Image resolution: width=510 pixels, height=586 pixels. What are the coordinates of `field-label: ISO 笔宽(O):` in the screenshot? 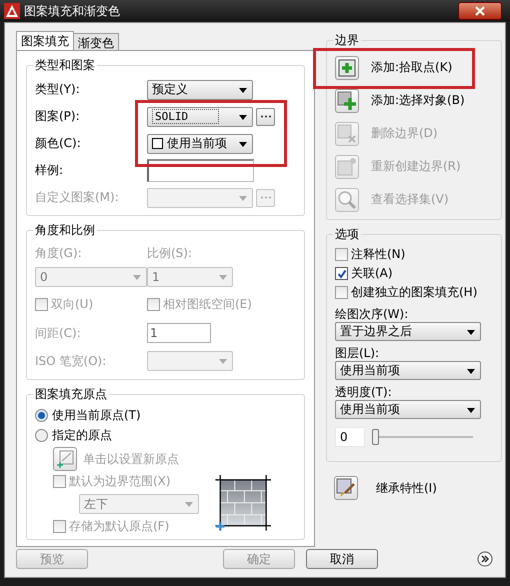 It's located at (71, 361).